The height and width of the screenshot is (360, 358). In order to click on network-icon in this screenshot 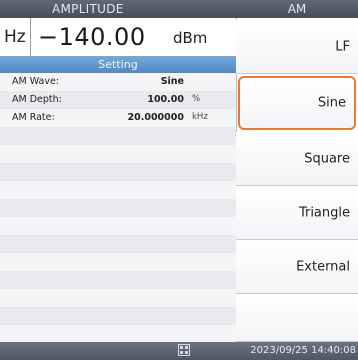, I will do `click(184, 350)`.